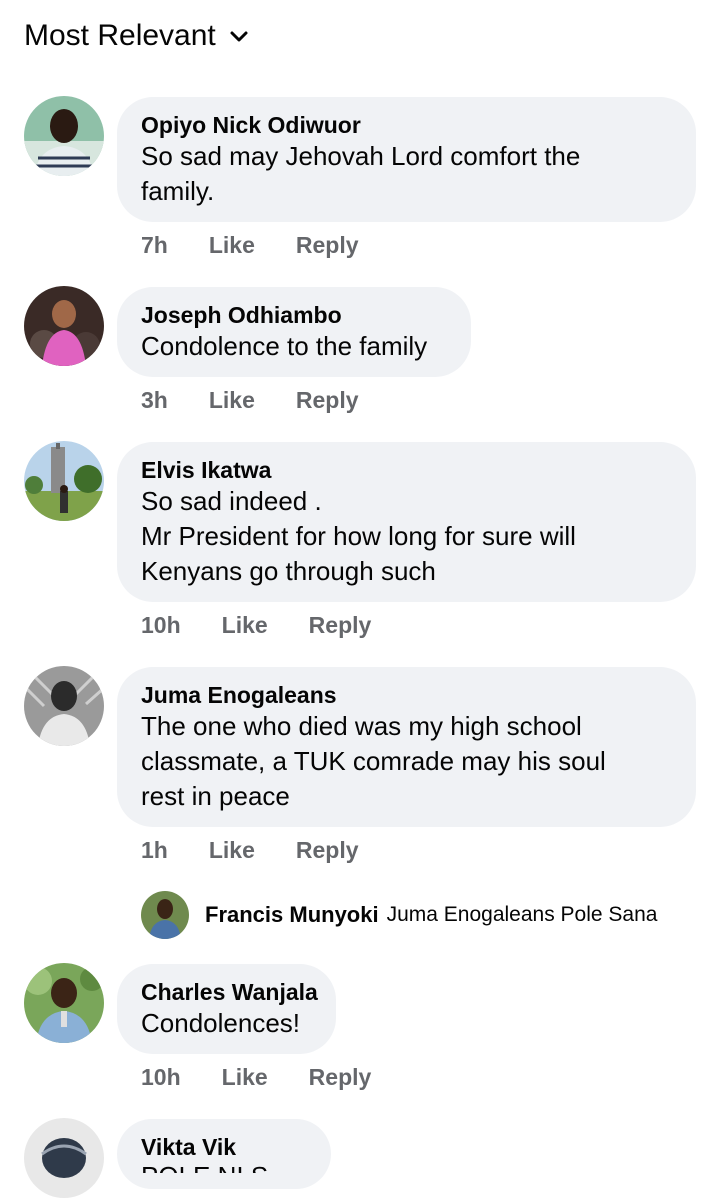 The image size is (720, 1198). Describe the element at coordinates (154, 245) in the screenshot. I see `comment-timestamp: 7h` at that location.